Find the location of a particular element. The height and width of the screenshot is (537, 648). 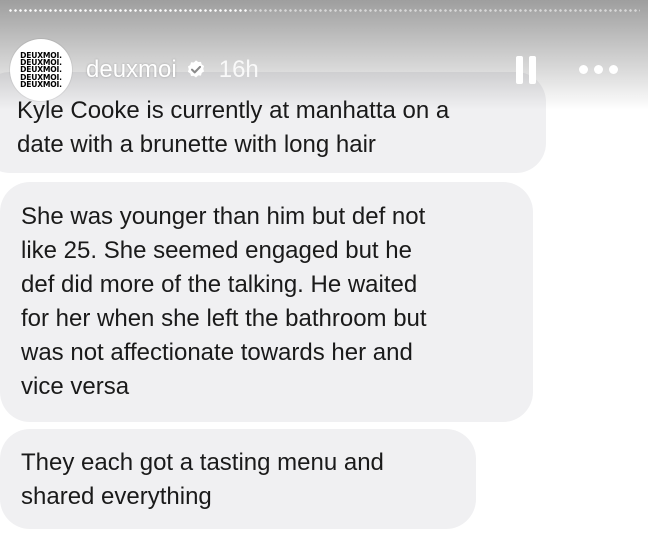

avatar-text: DEUXMOI. is located at coordinates (41, 84).